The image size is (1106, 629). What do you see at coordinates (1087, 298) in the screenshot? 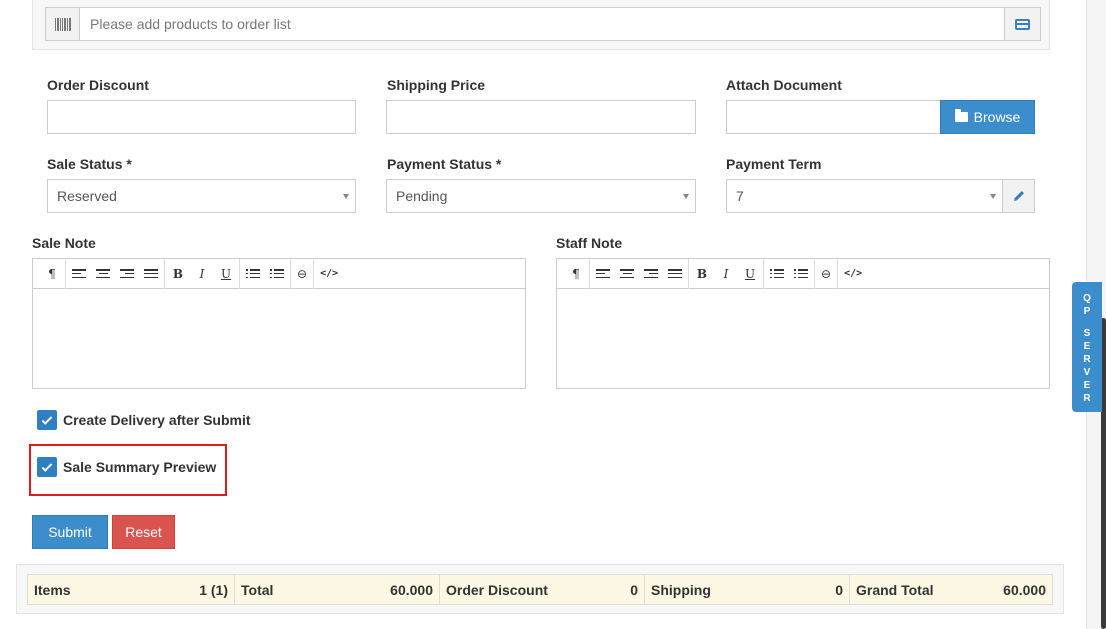
I see `qp-server-letter: Q` at bounding box center [1087, 298].